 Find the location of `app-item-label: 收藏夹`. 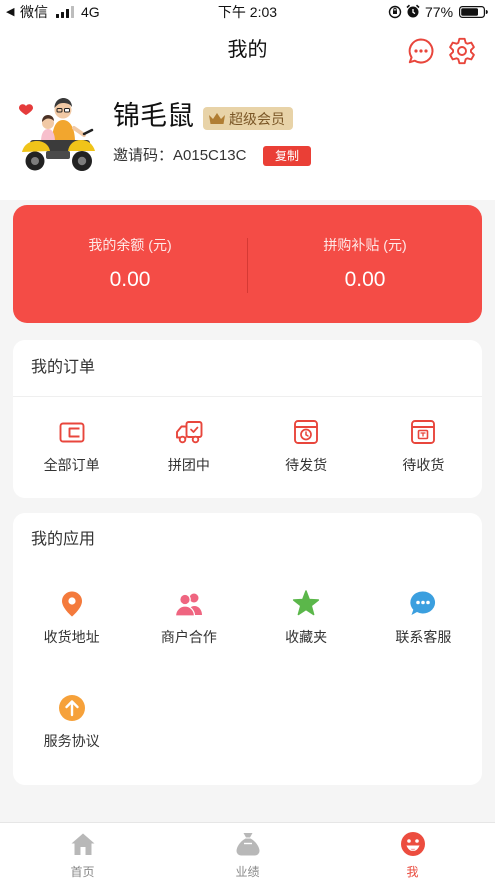

app-item-label: 收藏夹 is located at coordinates (306, 637).